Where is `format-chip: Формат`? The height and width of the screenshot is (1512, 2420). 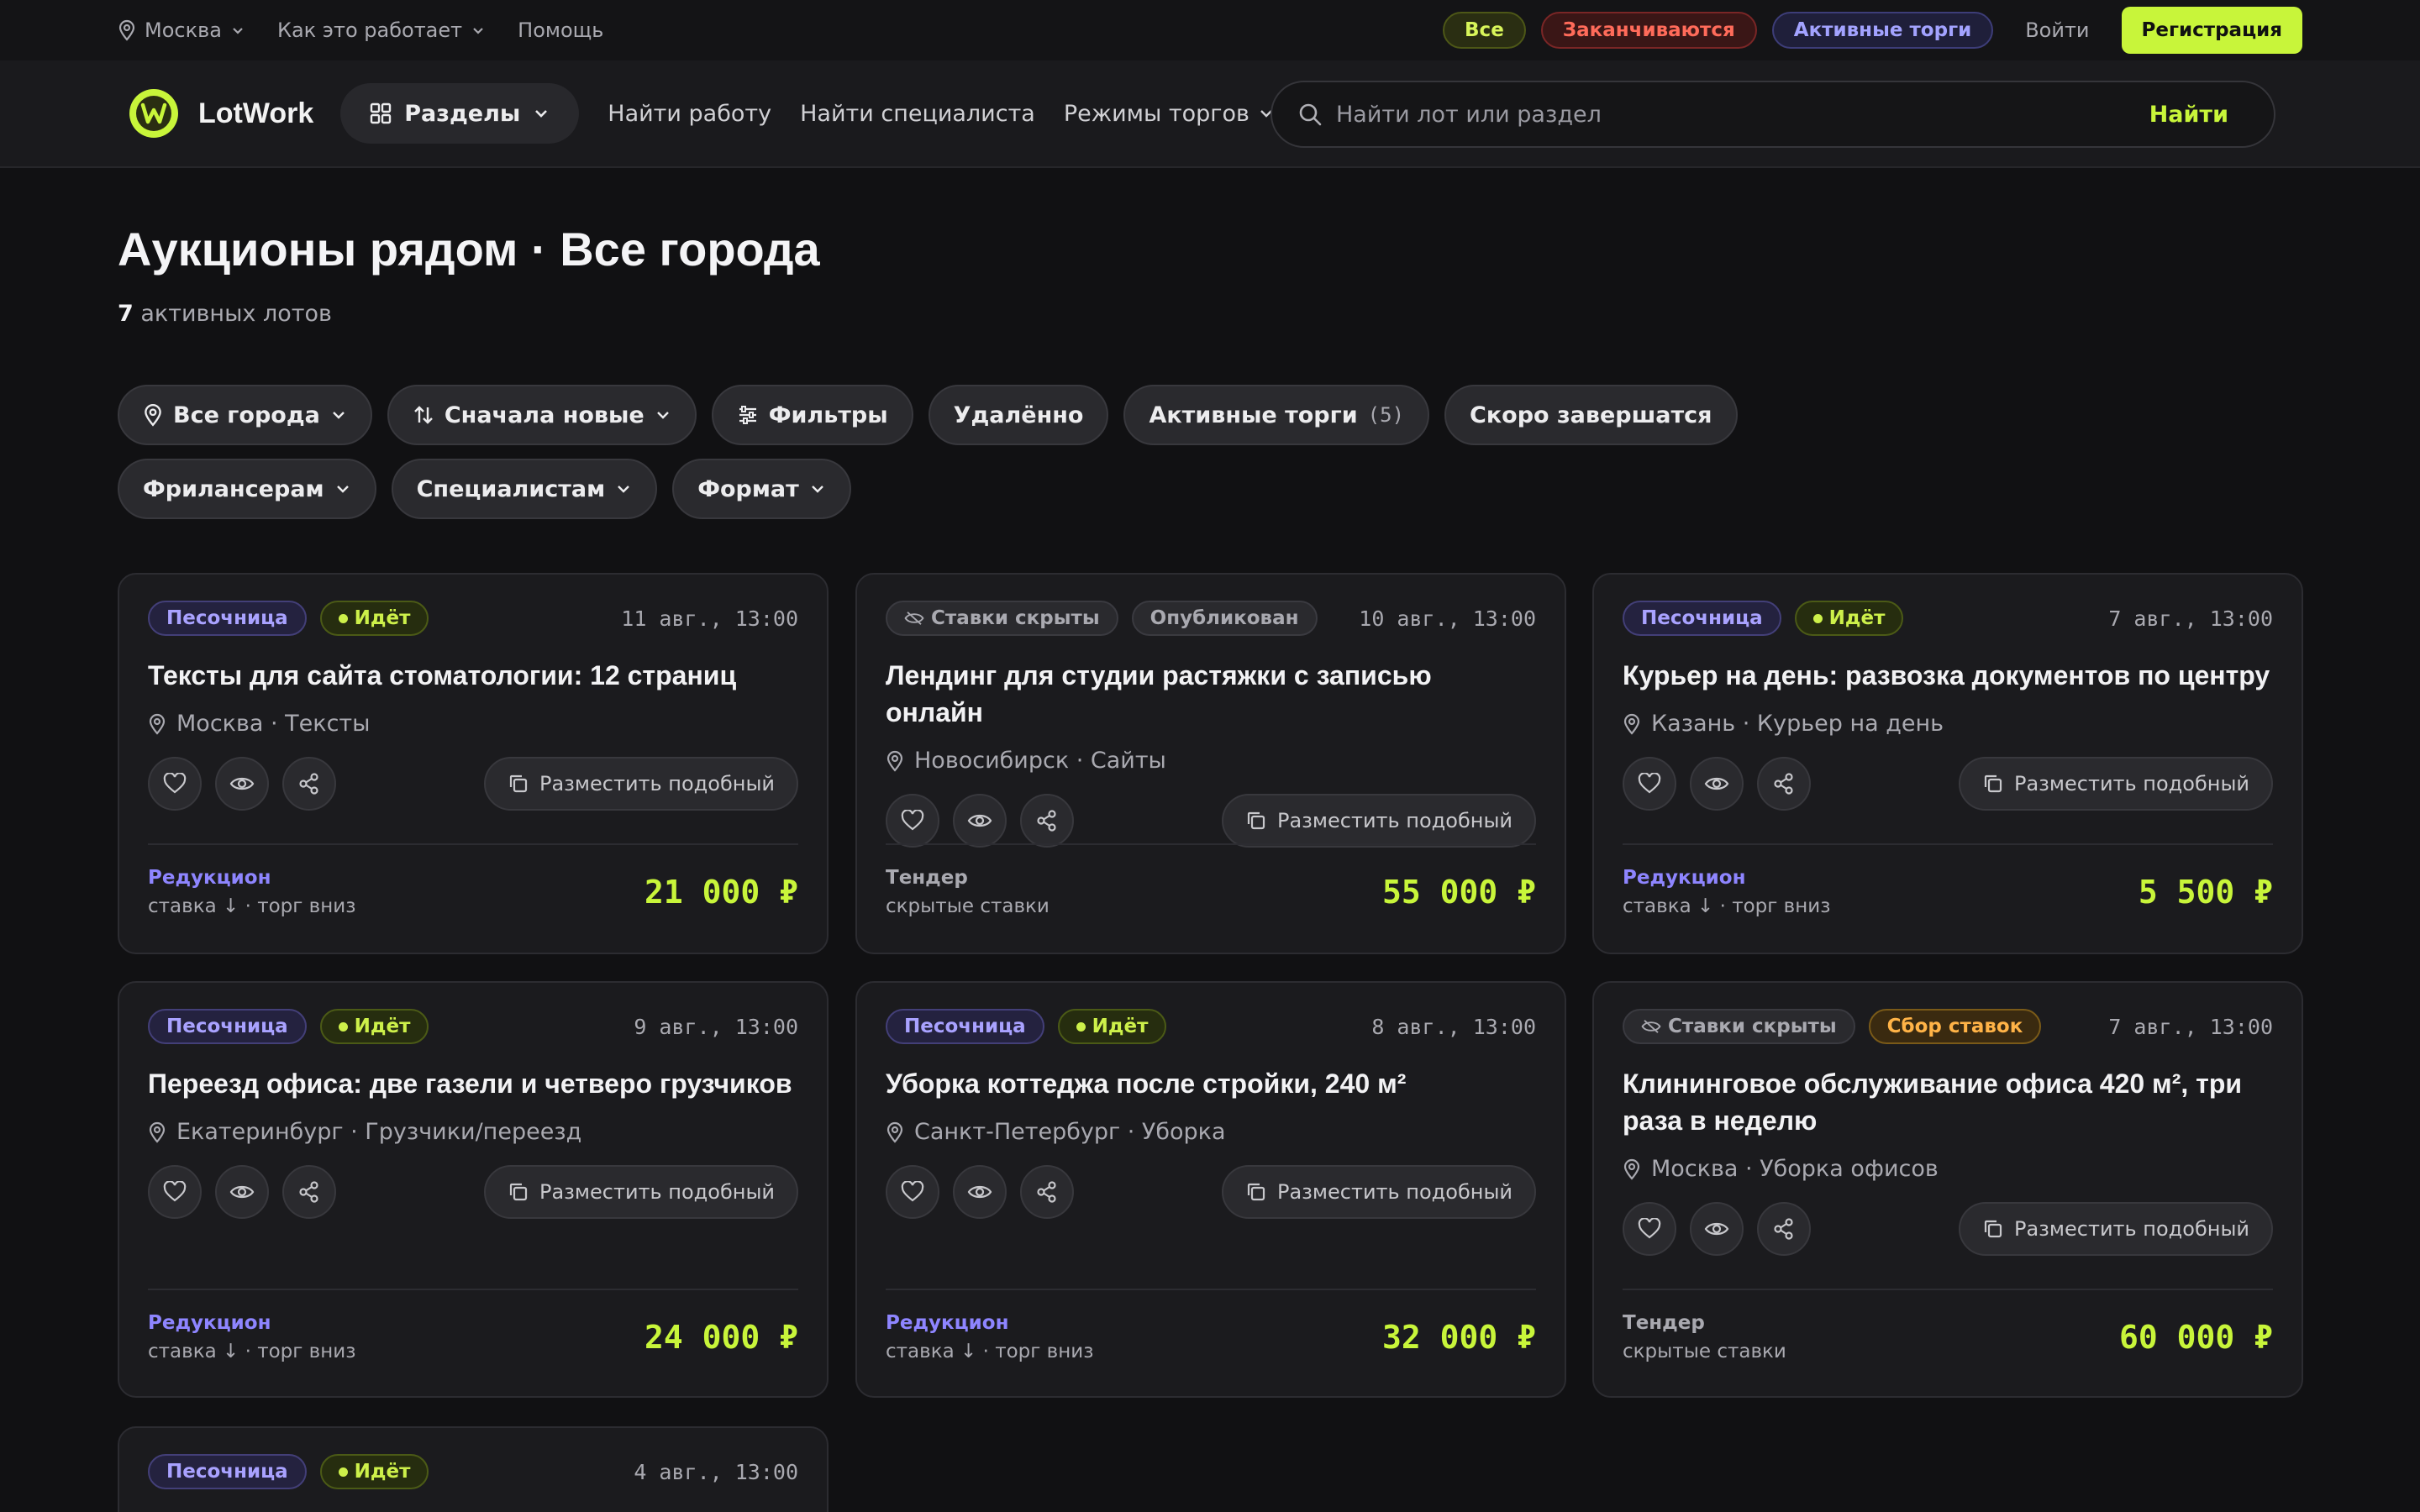 format-chip: Формат is located at coordinates (762, 489).